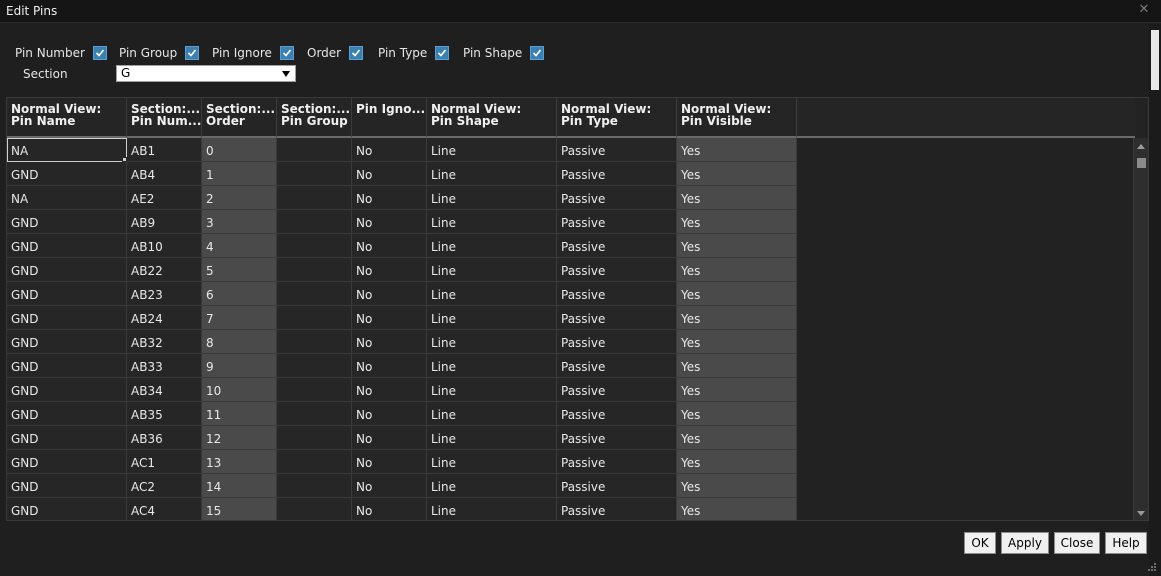  I want to click on resize-grip-icon, so click(1152, 567).